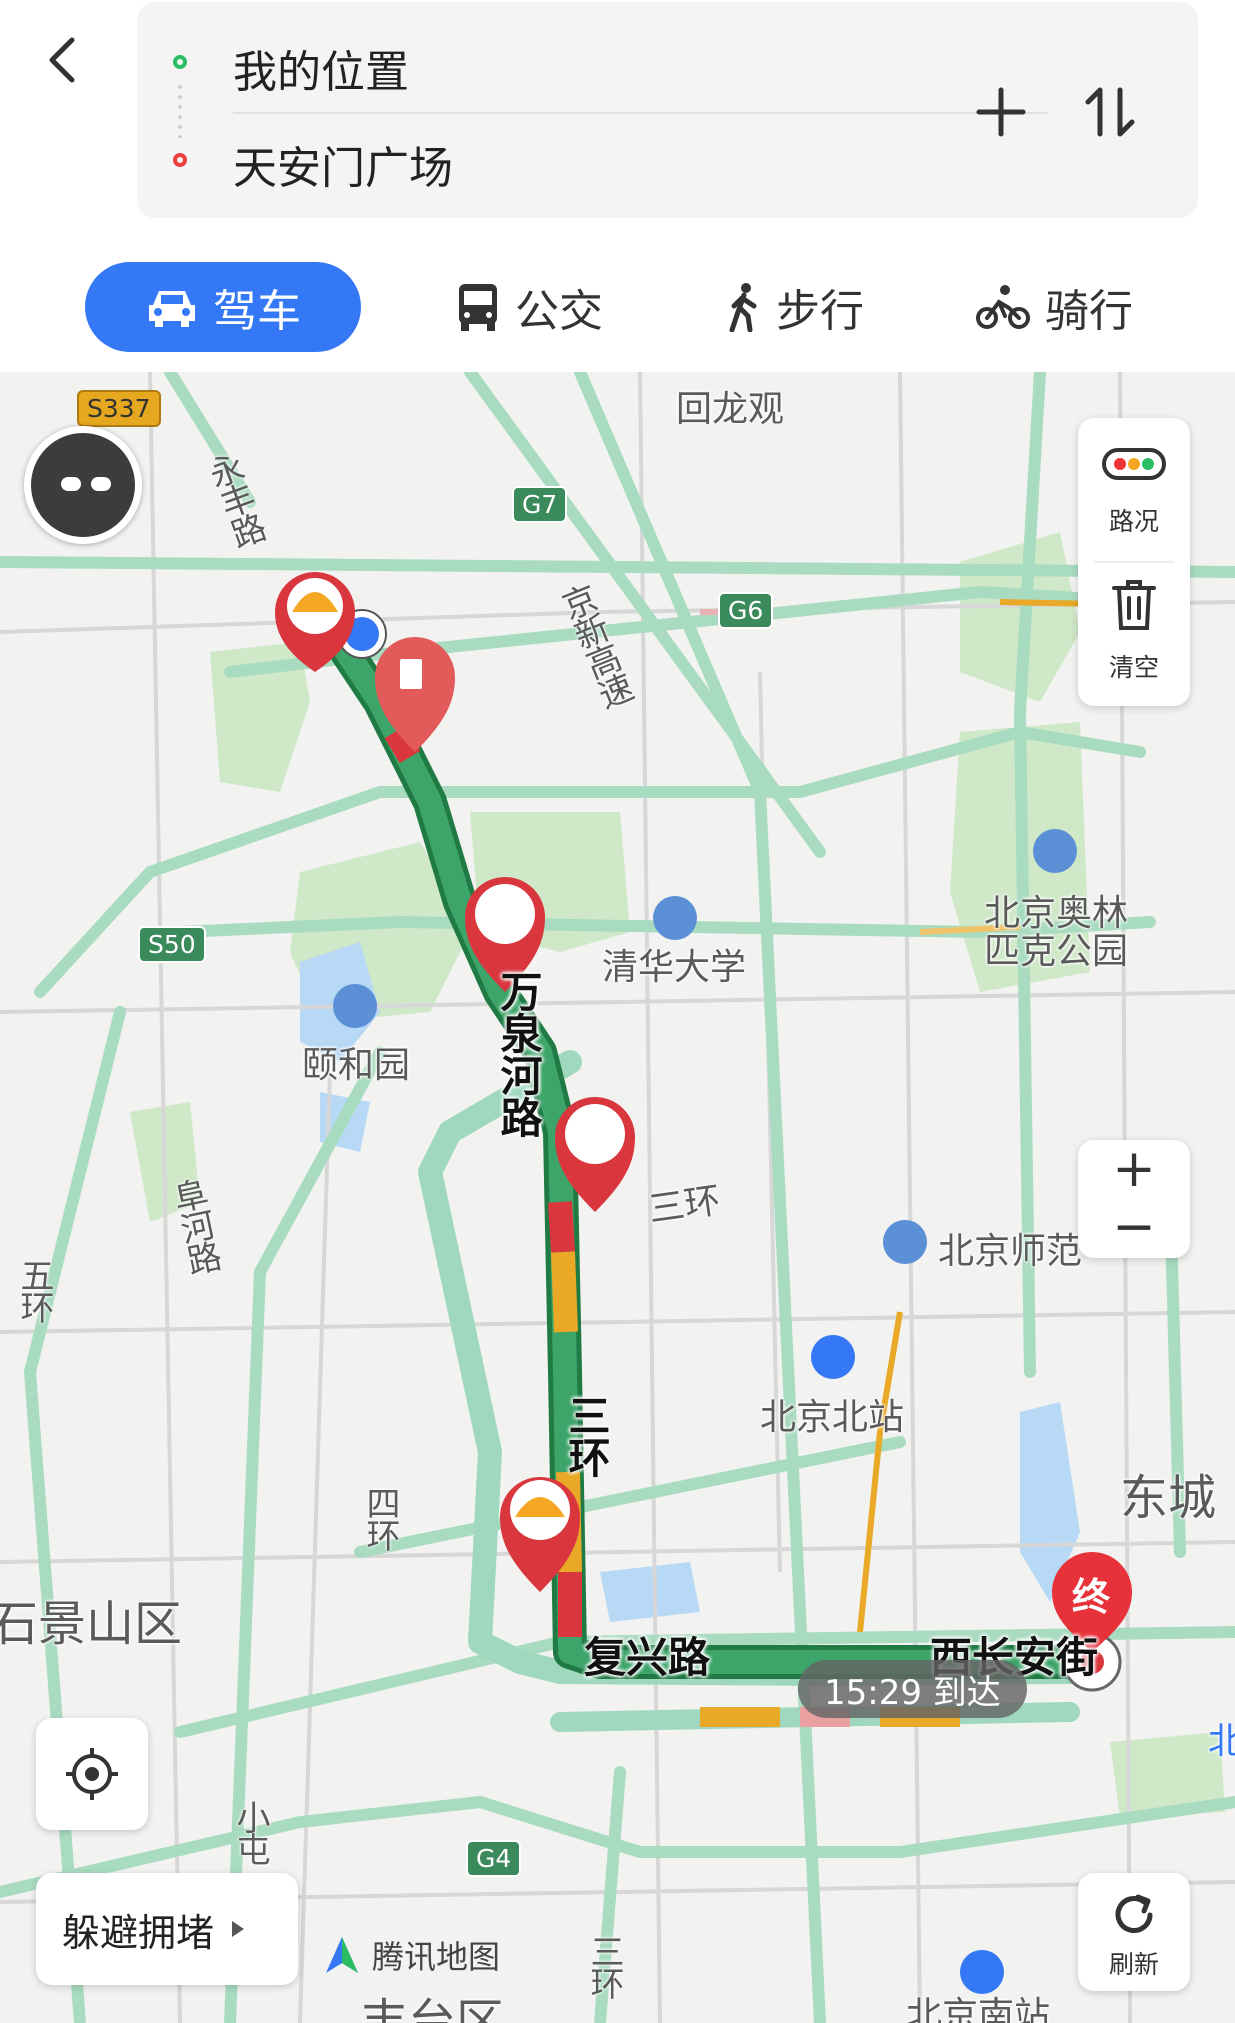 This screenshot has width=1235, height=2023. What do you see at coordinates (1089, 311) in the screenshot?
I see `tab-bike-label: 骑行` at bounding box center [1089, 311].